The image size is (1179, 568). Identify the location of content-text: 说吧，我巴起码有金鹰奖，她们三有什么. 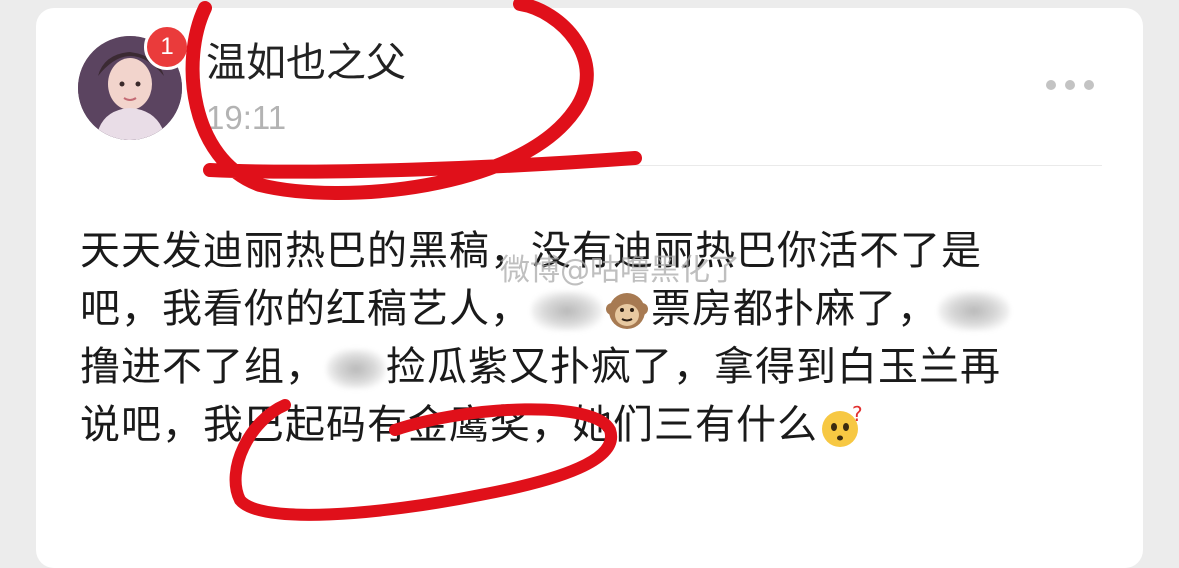
(449, 425).